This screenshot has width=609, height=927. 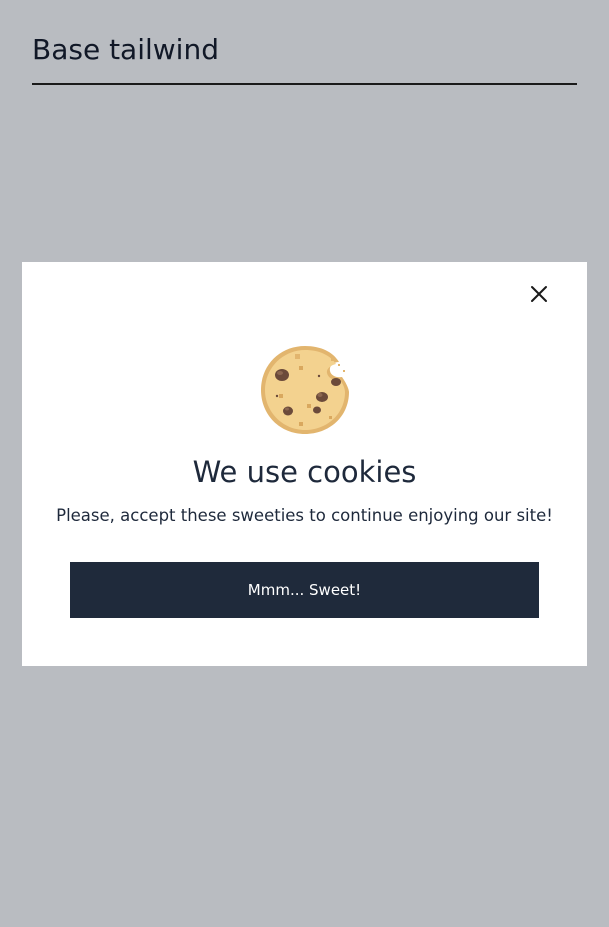 I want to click on page-header: Base tailwind, so click(x=304, y=57).